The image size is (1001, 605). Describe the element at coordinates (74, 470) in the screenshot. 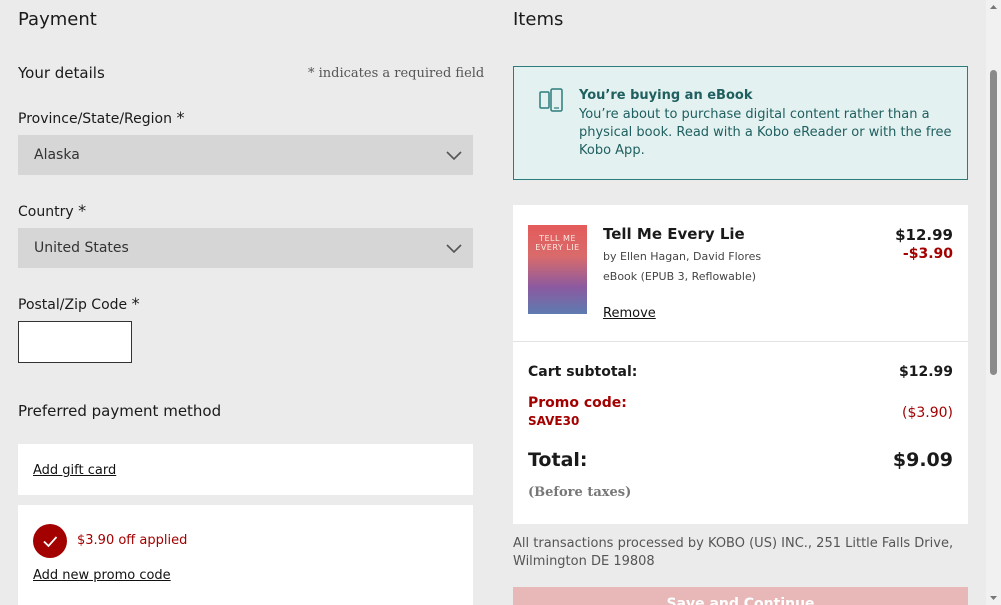

I see `add-gift-card-link: Add gift card` at that location.